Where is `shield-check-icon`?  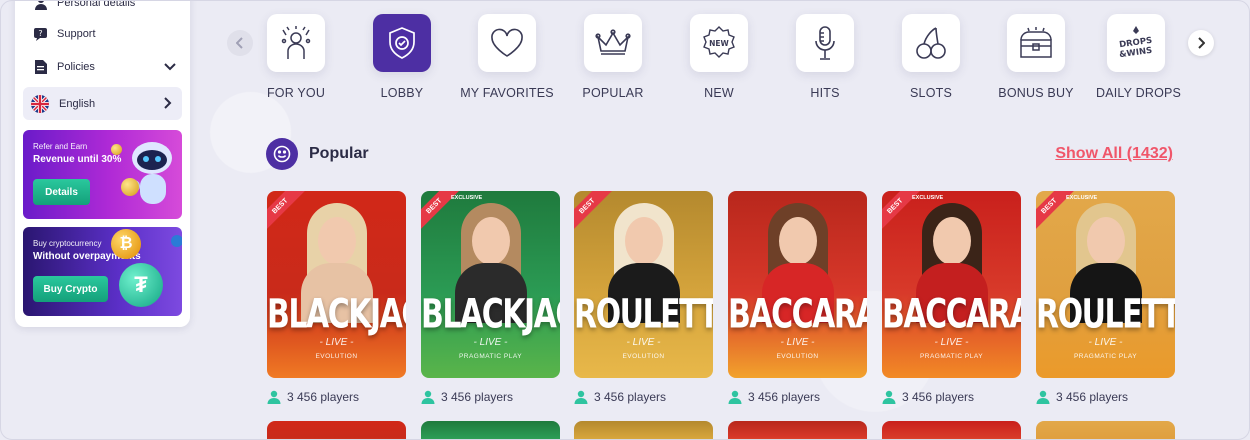
shield-check-icon is located at coordinates (402, 43).